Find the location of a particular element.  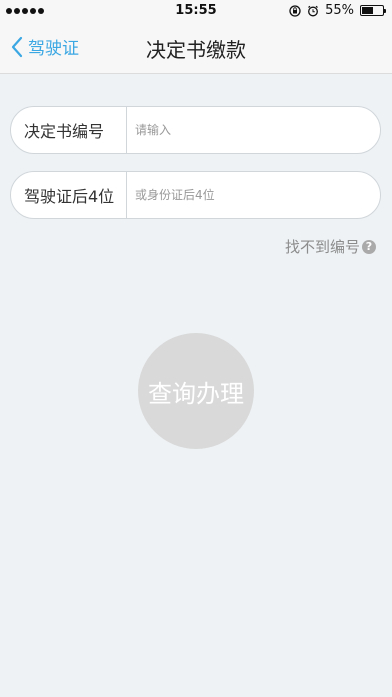

battery-percent: 55% is located at coordinates (339, 10).